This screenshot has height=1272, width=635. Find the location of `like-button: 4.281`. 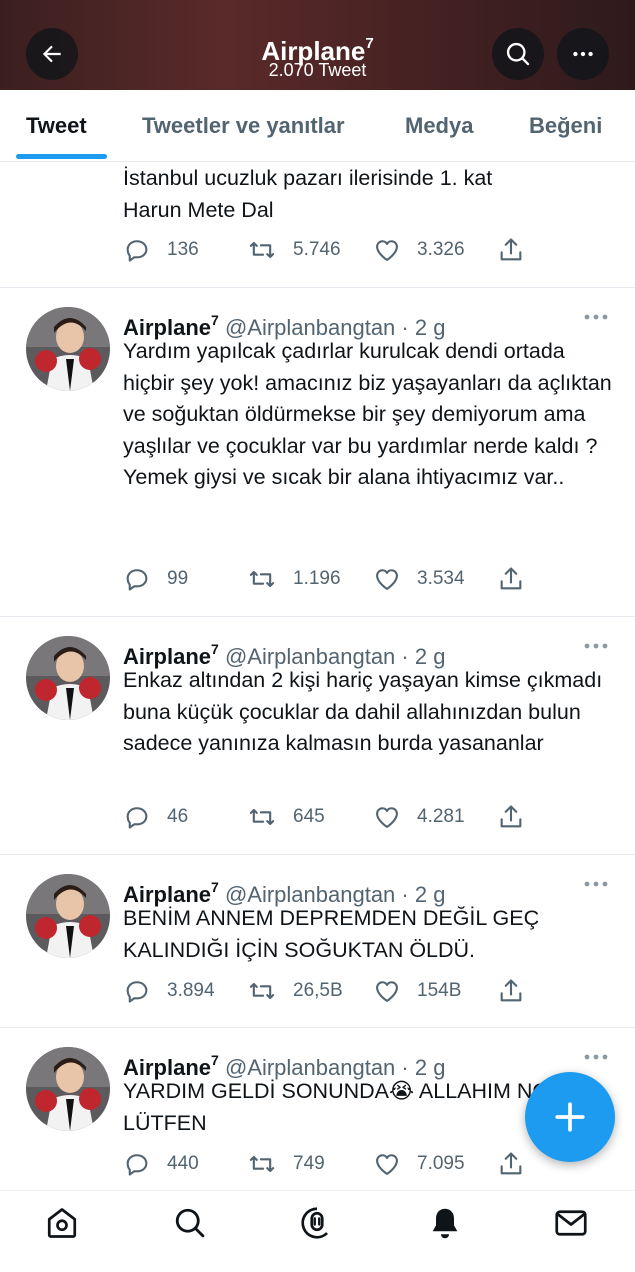

like-button: 4.281 is located at coordinates (419, 817).